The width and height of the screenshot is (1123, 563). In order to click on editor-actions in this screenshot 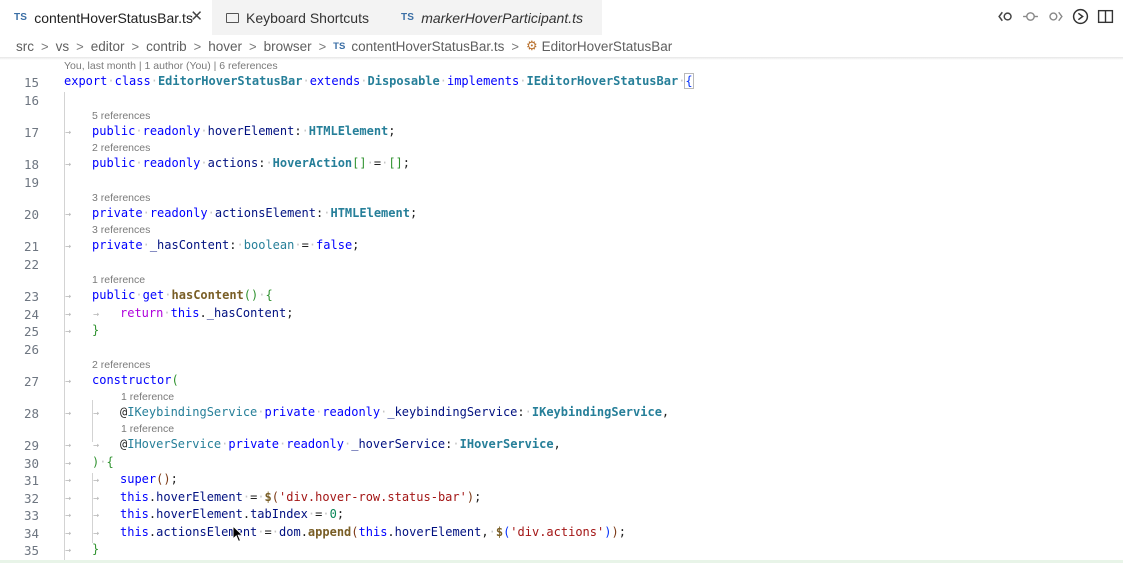, I will do `click(1055, 16)`.